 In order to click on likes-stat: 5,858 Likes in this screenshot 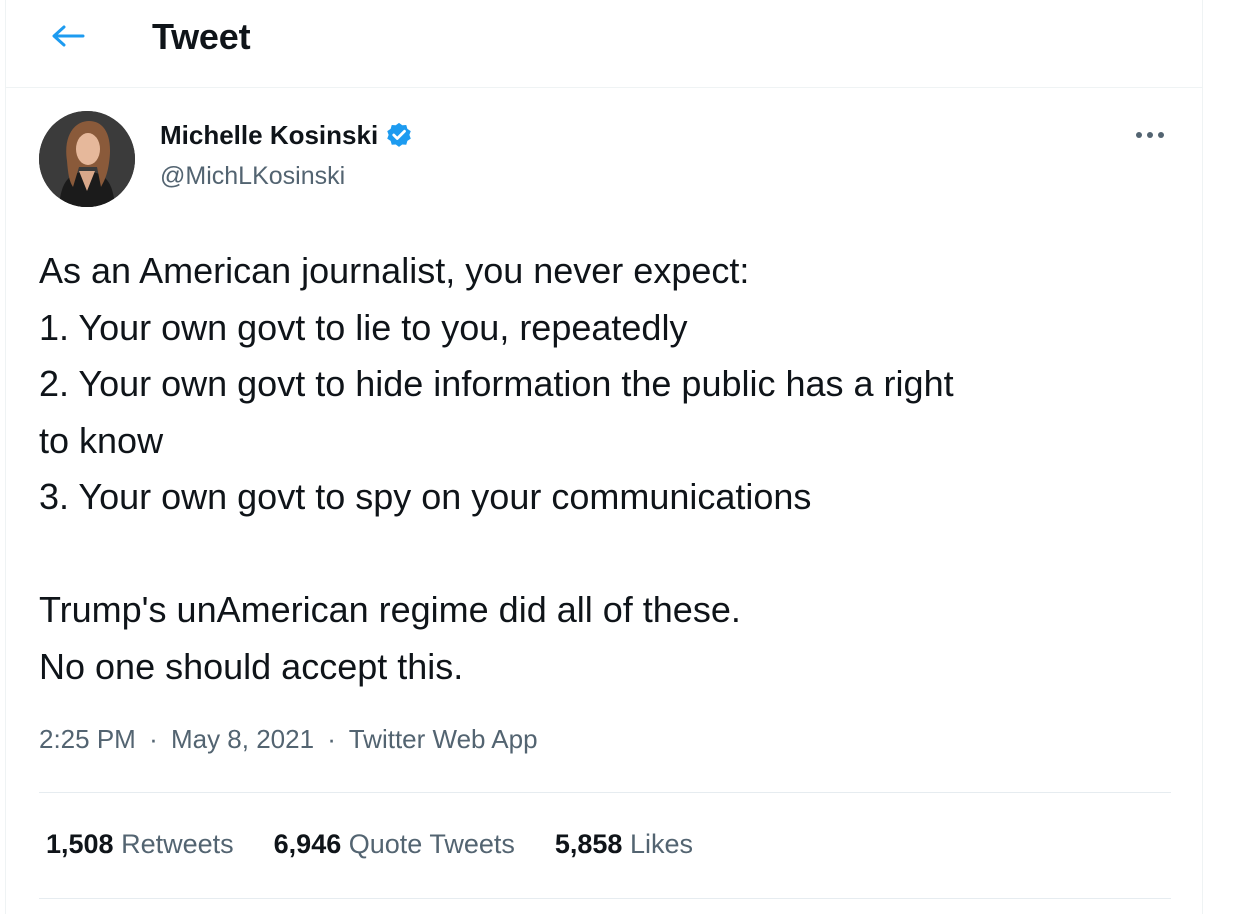, I will do `click(624, 844)`.